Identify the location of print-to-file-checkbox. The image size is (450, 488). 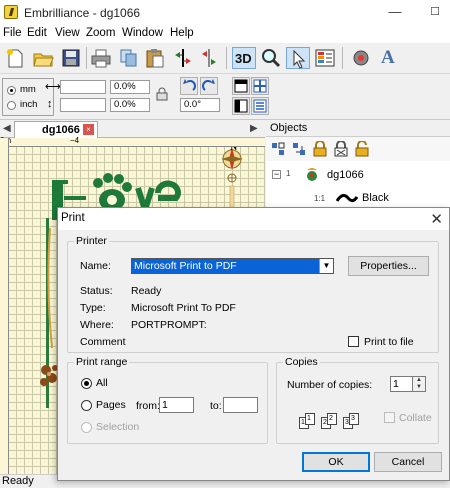
(353, 341).